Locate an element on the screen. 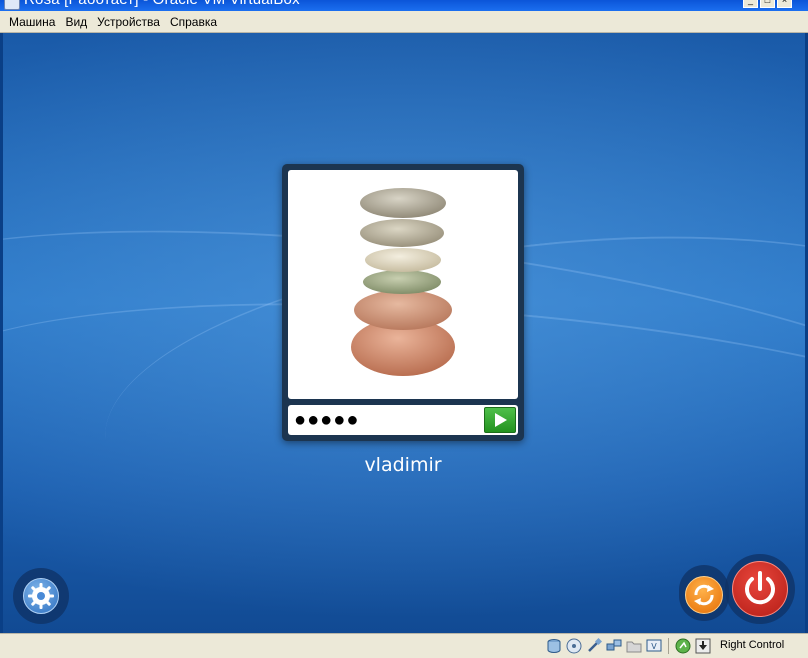 Image resolution: width=808 pixels, height=658 pixels. login-card: ●●●●● is located at coordinates (403, 302).